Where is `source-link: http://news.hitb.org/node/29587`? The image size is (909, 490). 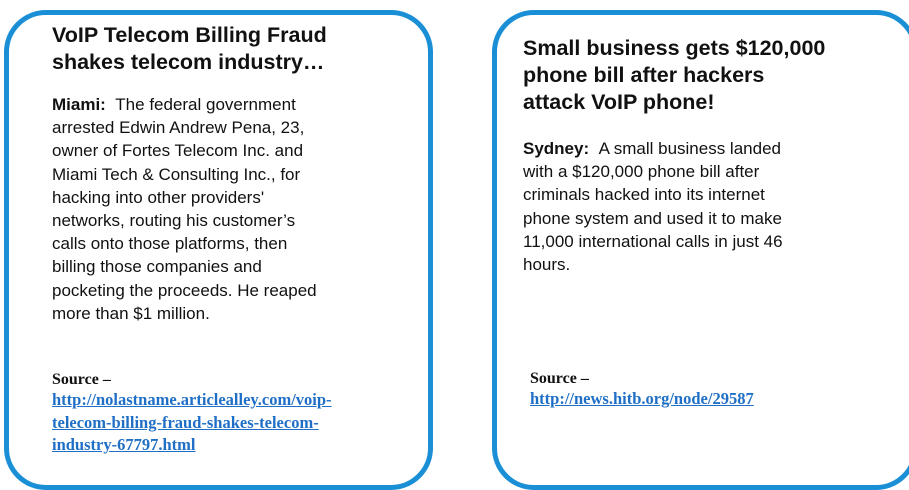
source-link: http://news.hitb.org/node/29587 is located at coordinates (642, 399).